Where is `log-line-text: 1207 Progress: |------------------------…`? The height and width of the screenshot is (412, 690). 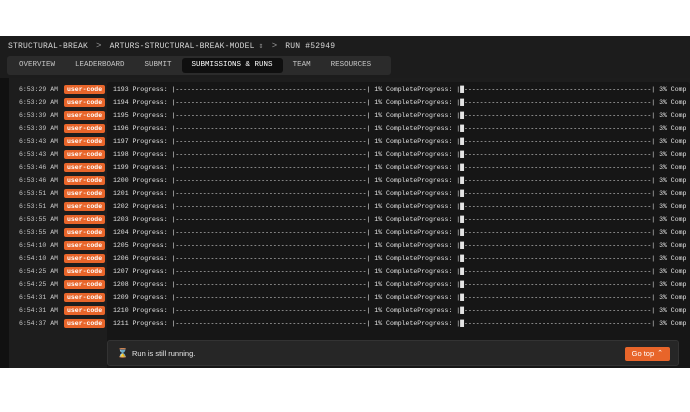 log-line-text: 1207 Progress: |------------------------… is located at coordinates (400, 271).